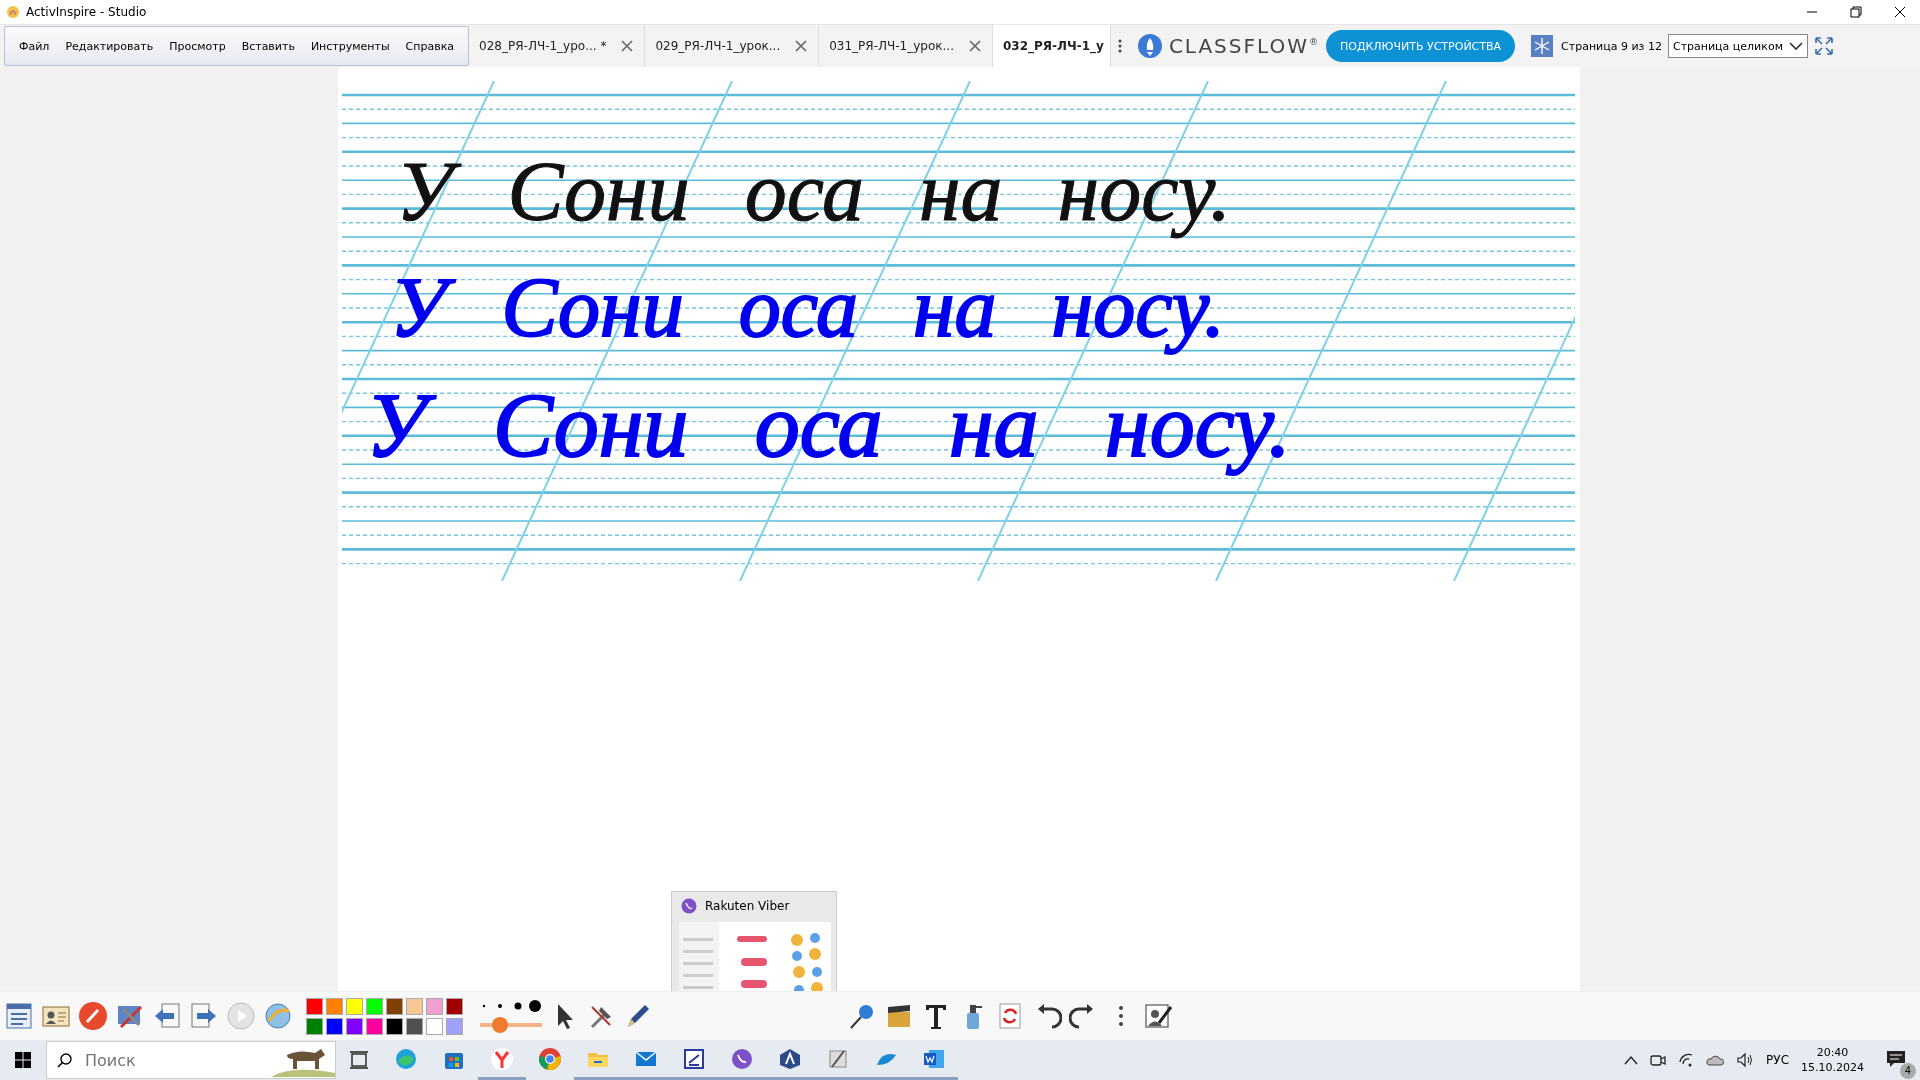 This screenshot has height=1080, width=1920. What do you see at coordinates (1149, 46) in the screenshot?
I see `rocket-icon` at bounding box center [1149, 46].